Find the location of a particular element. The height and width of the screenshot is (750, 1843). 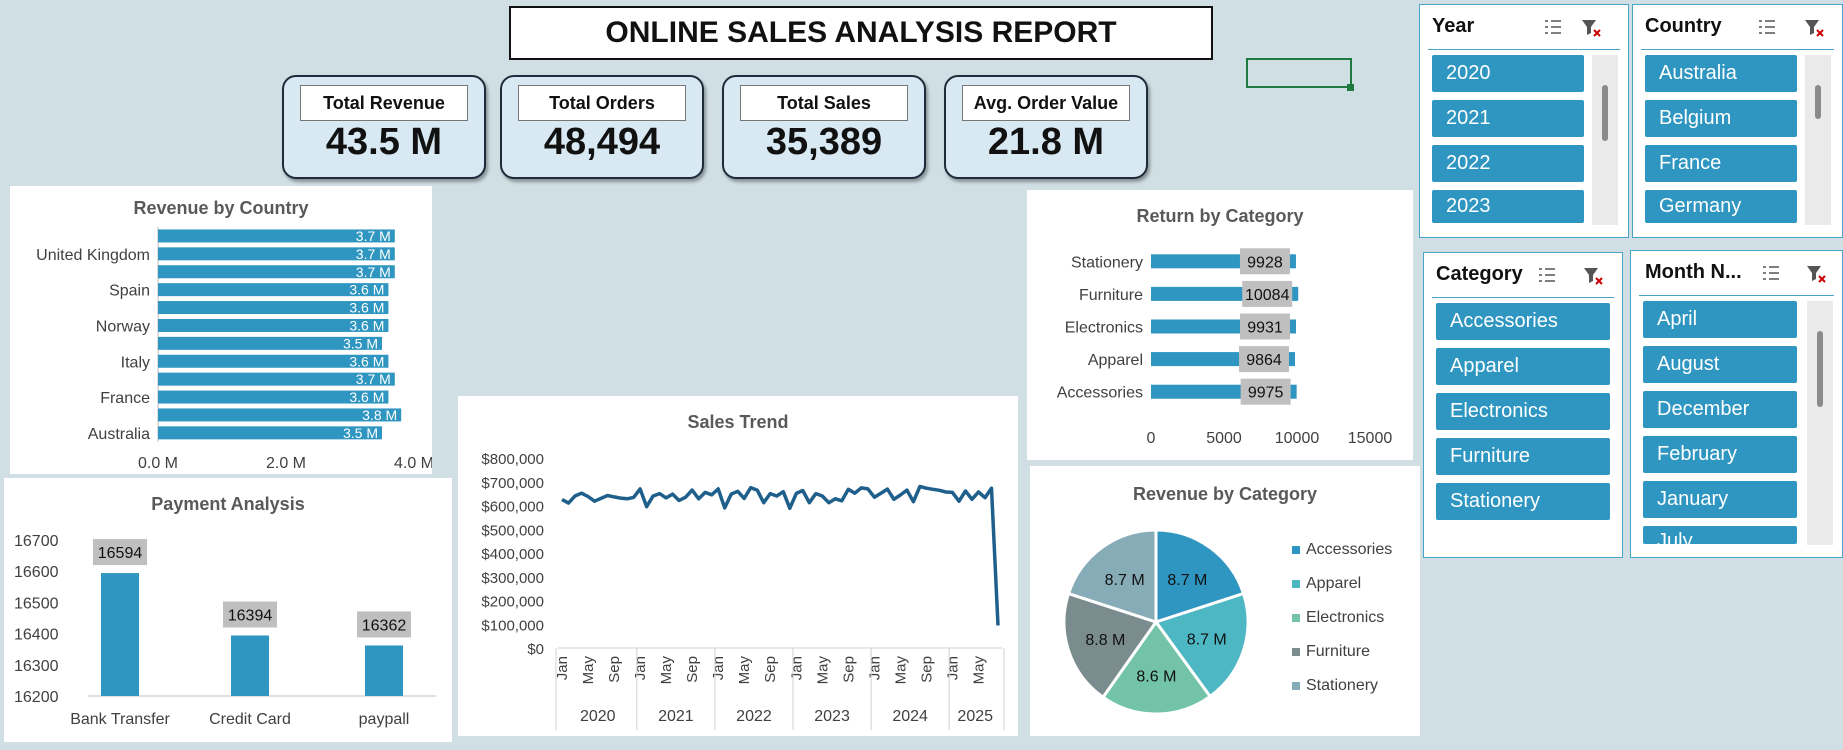

tick-label: 16400 is located at coordinates (36, 635).